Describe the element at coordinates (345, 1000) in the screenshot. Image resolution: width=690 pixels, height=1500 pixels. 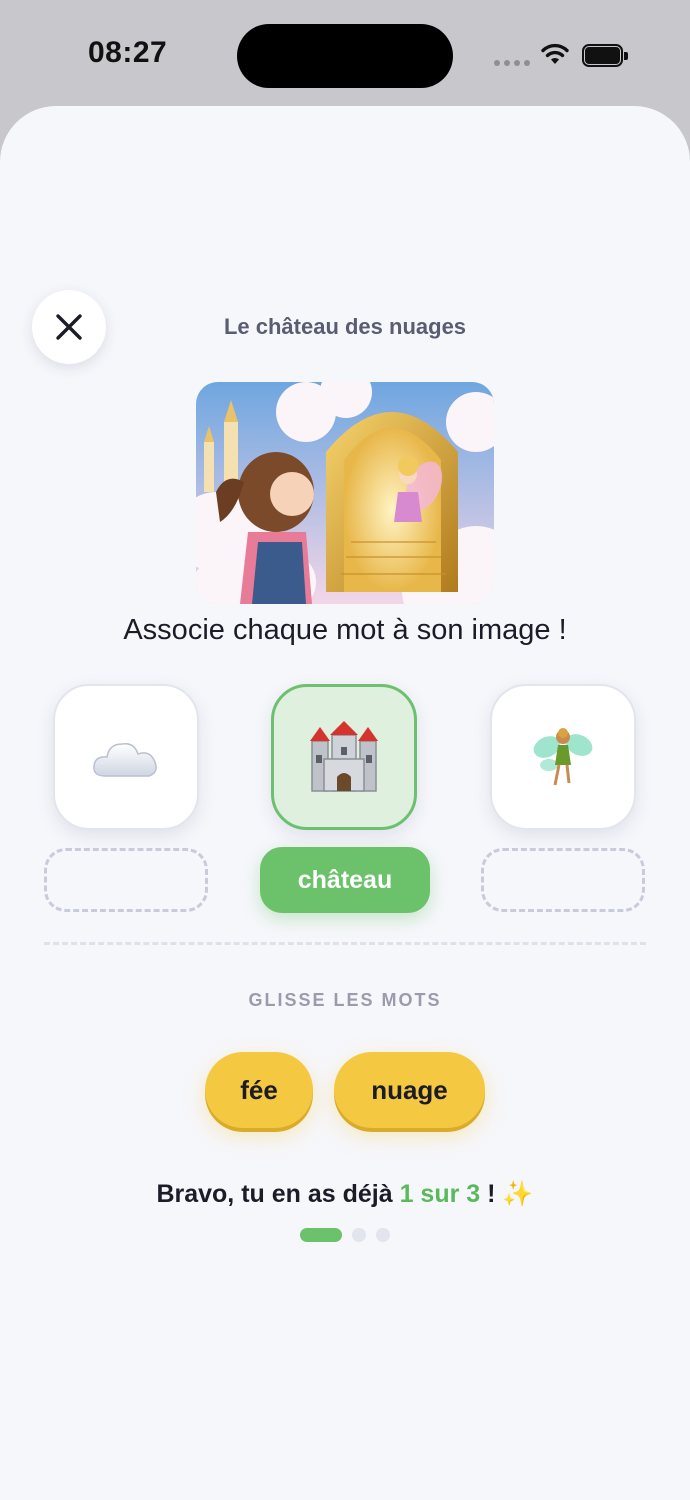
I see `word-bank-label: GLISSE LES MOTS` at that location.